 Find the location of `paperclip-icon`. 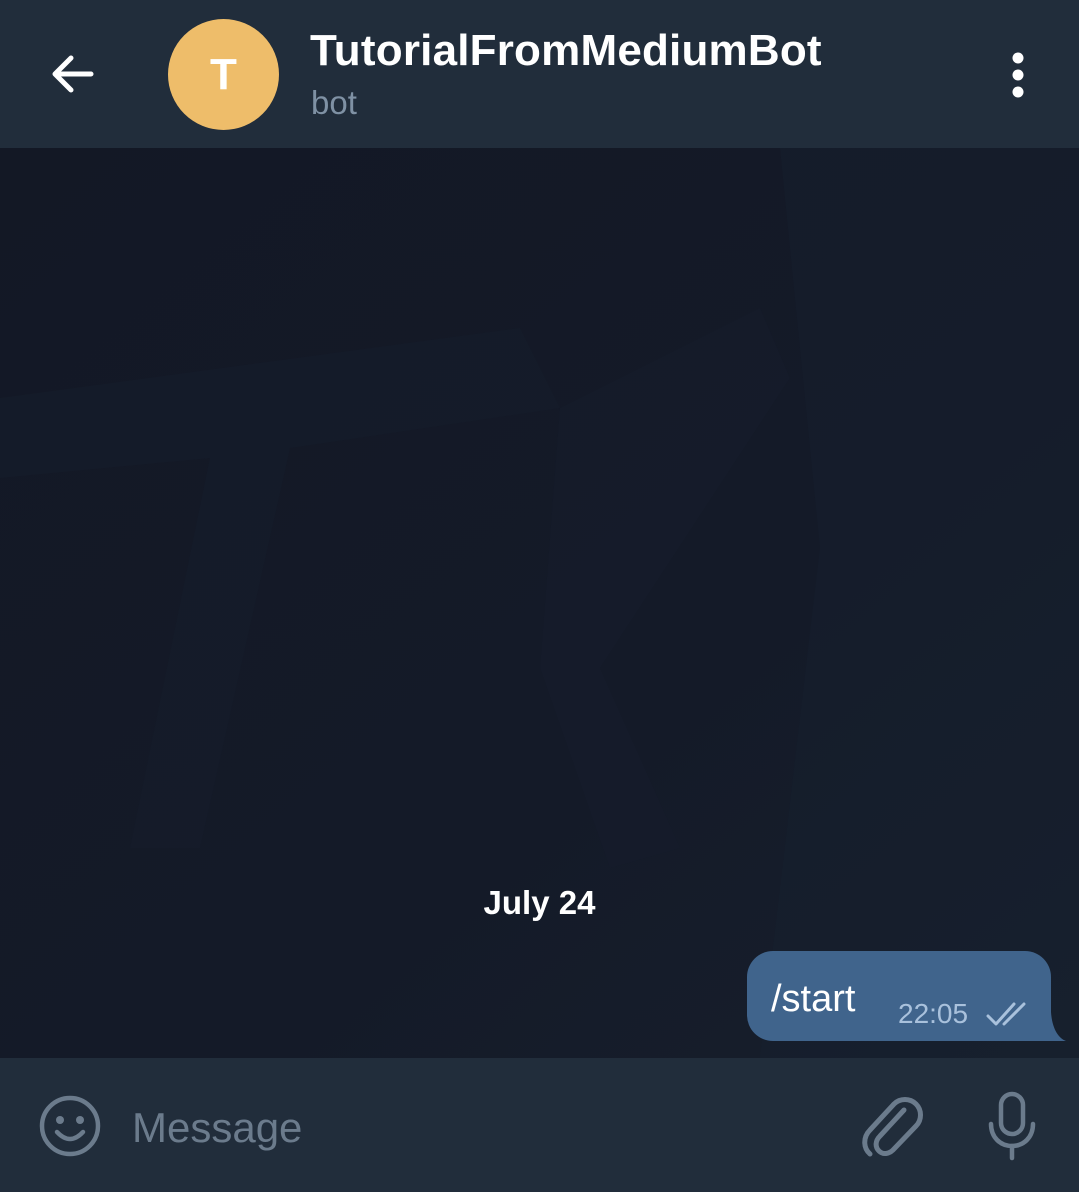

paperclip-icon is located at coordinates (892, 1127).